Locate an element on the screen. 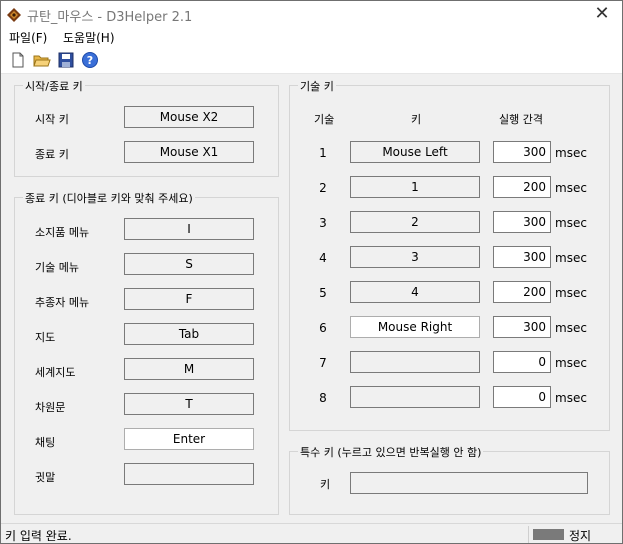 The height and width of the screenshot is (544, 623). status-bar: 키 입력 완료. 정지 is located at coordinates (311, 533).